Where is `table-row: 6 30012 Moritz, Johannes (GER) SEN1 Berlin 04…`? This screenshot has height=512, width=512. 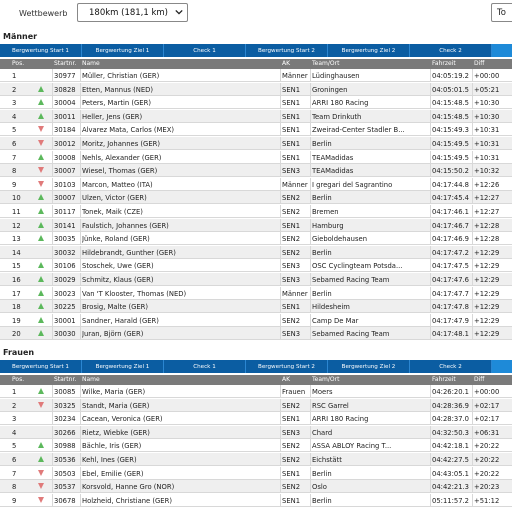
table-row: 6 30012 Moritz, Johannes (GER) SEN1 Berlin 04… is located at coordinates (256, 143).